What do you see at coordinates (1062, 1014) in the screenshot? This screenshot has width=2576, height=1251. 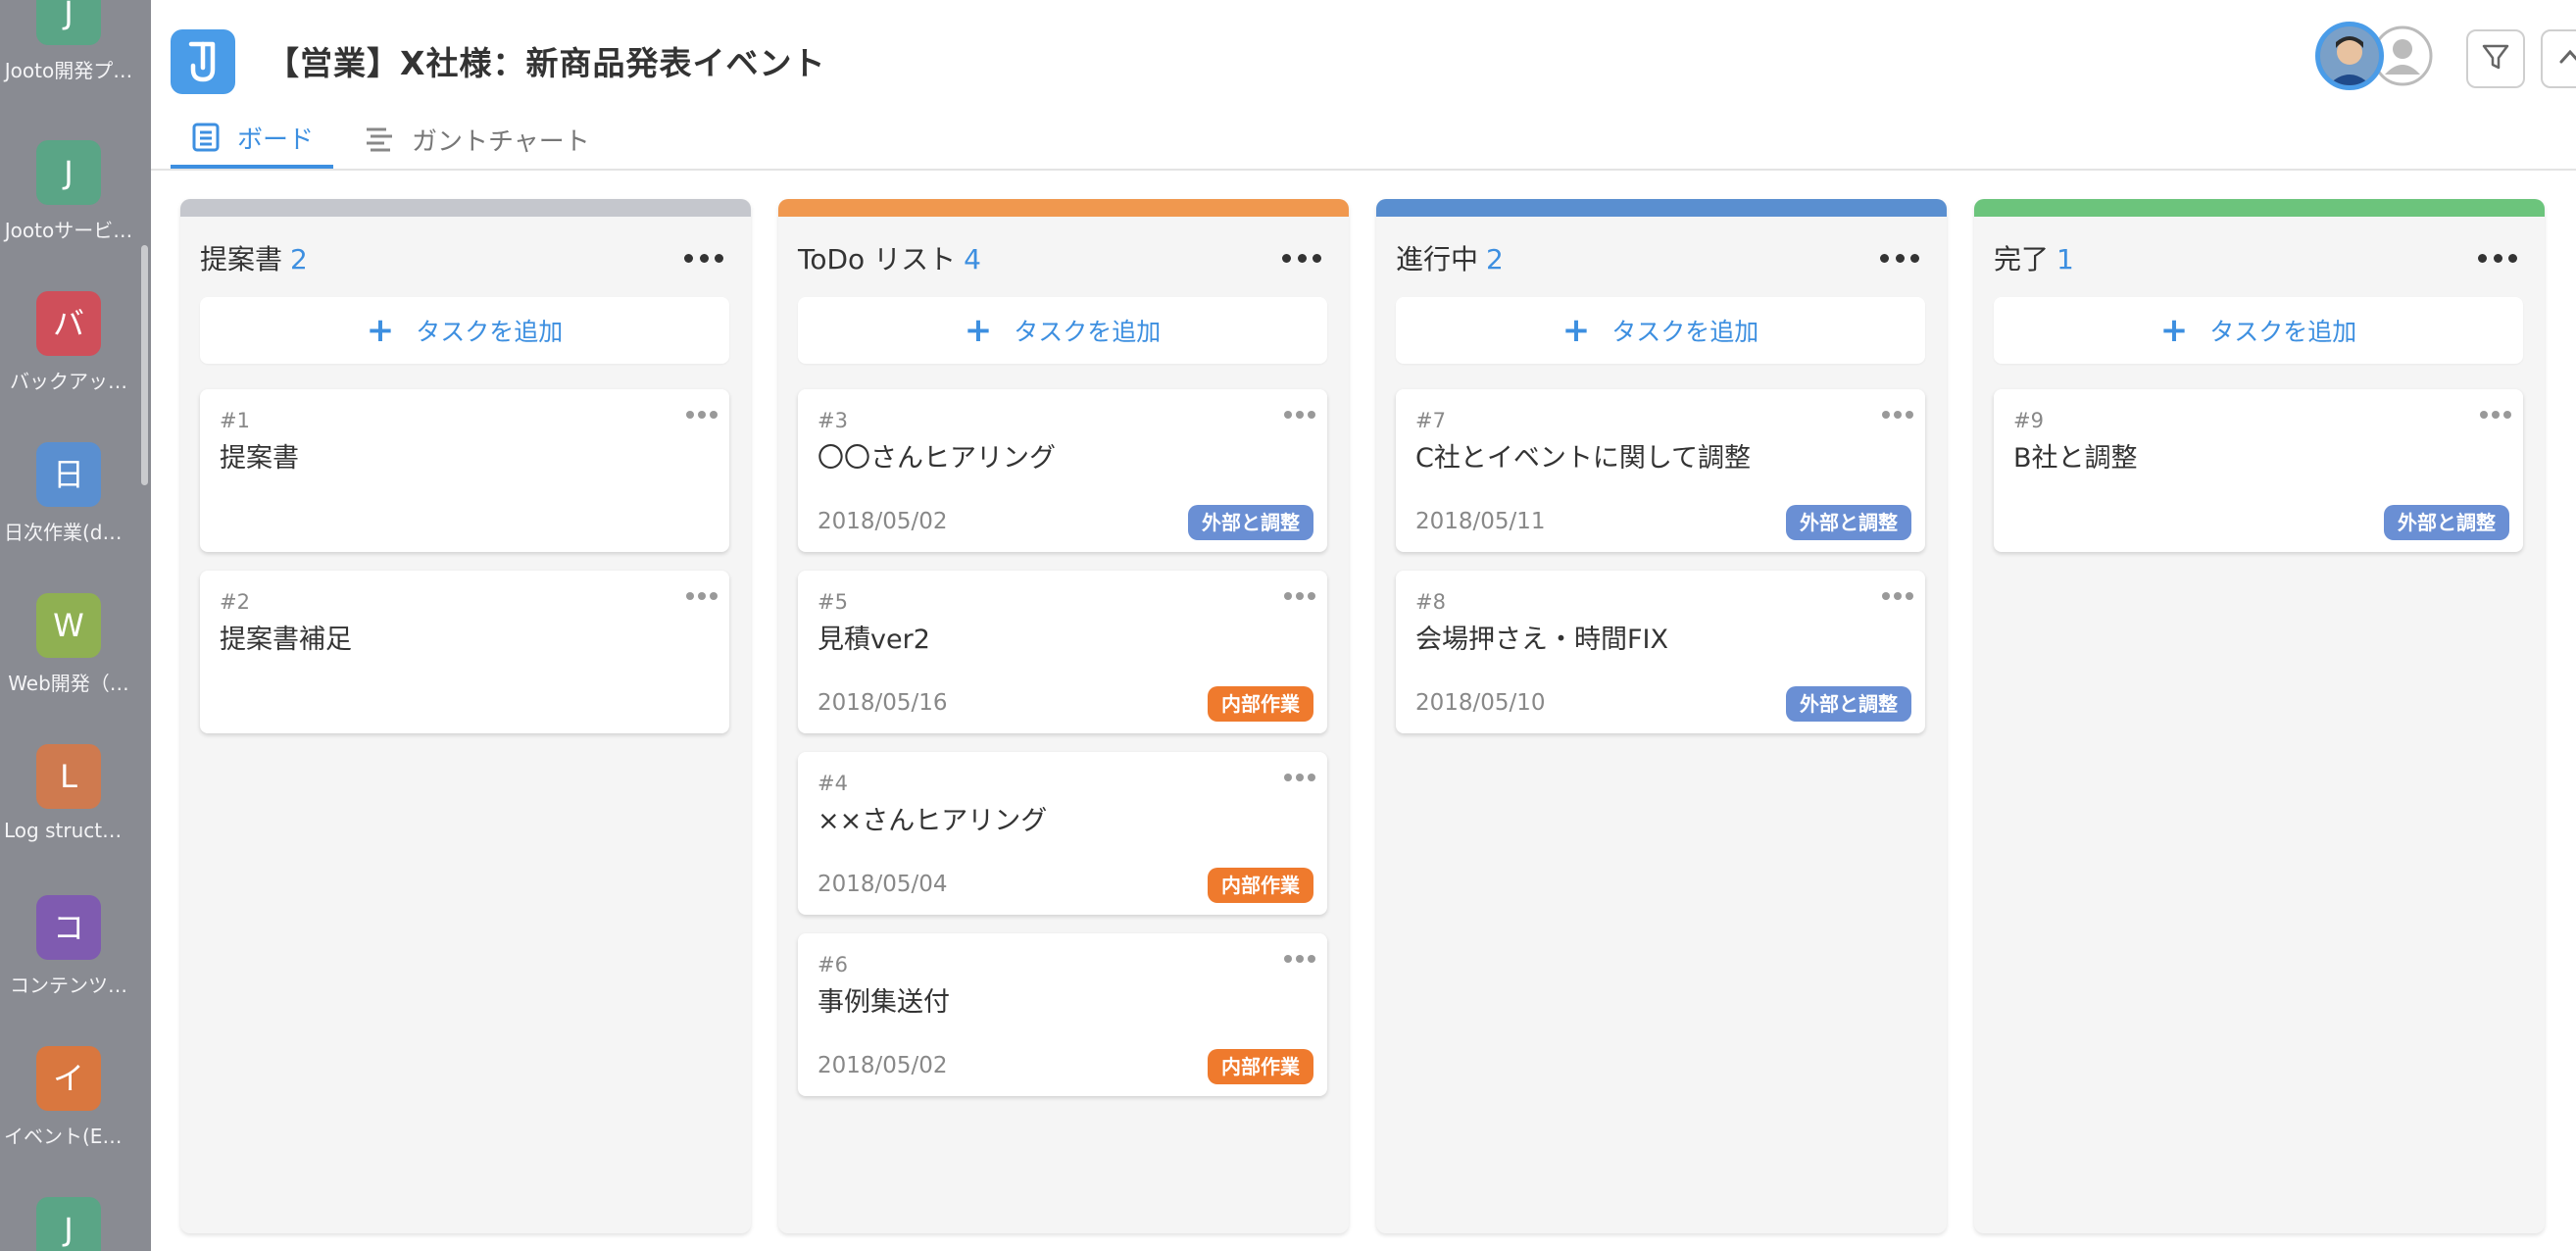 I see `task-card: #6 事例集送付 2018/05/02 内部作業` at bounding box center [1062, 1014].